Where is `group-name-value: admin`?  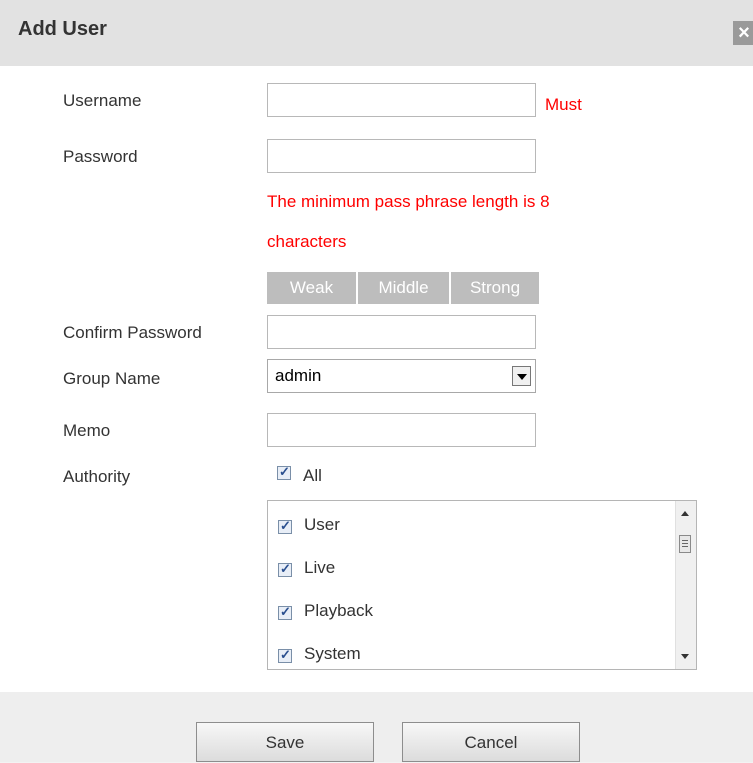 group-name-value: admin is located at coordinates (298, 375).